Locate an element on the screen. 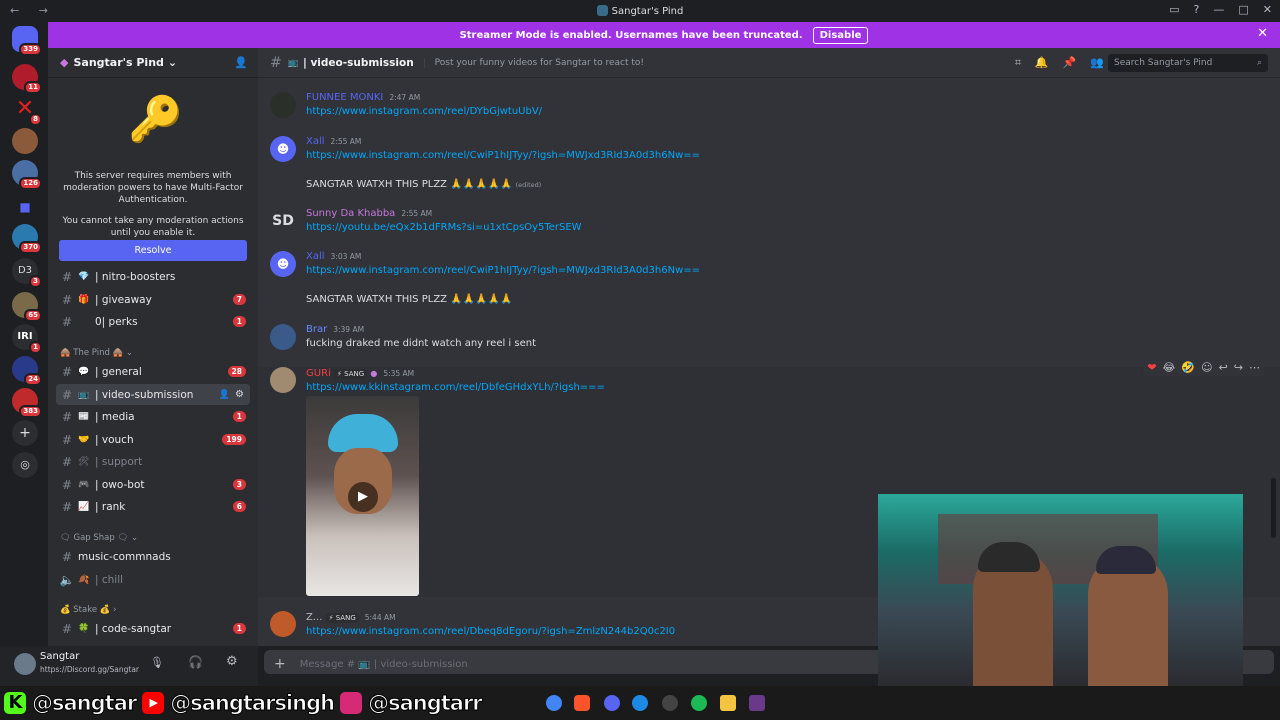 This screenshot has height=720, width=1280. avatar: SD is located at coordinates (283, 221).